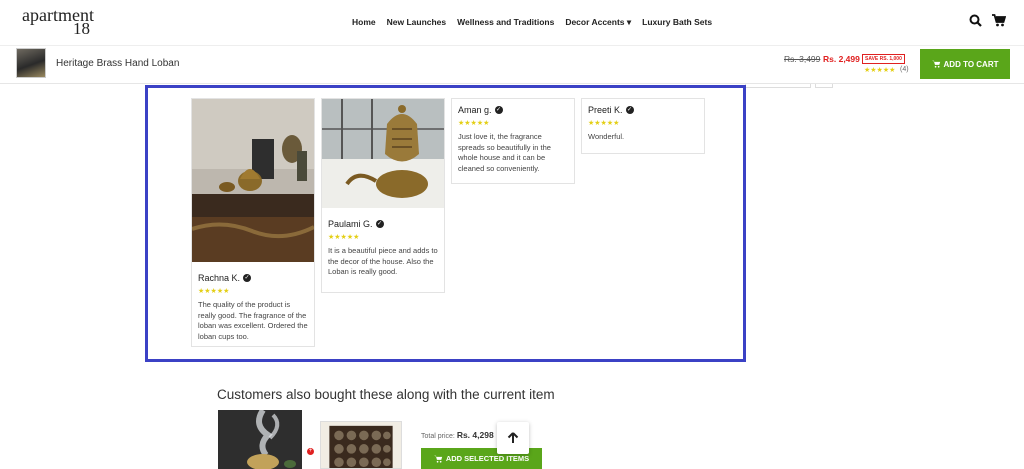  What do you see at coordinates (475, 435) in the screenshot?
I see `total-price-value: Rs. 4,298` at bounding box center [475, 435].